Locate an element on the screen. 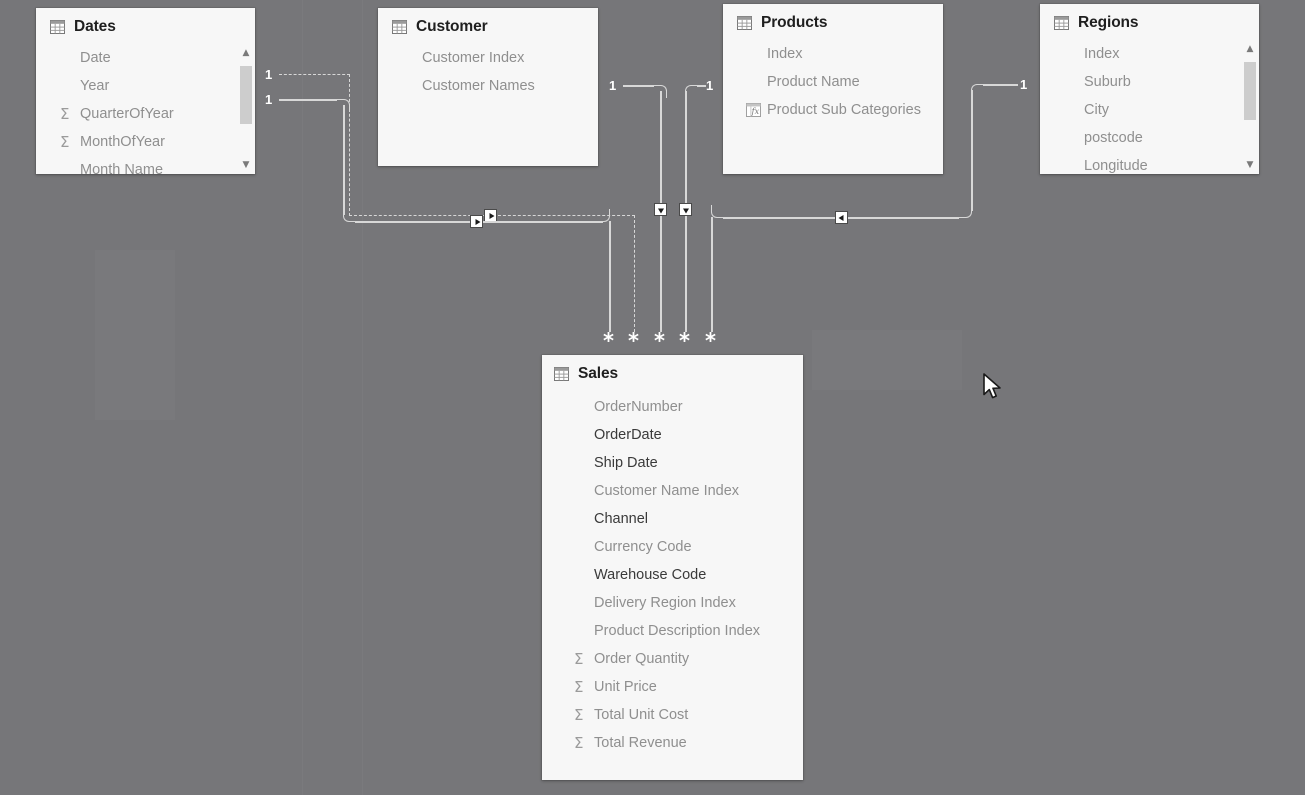  field-row: Customer Index is located at coordinates (488, 58).